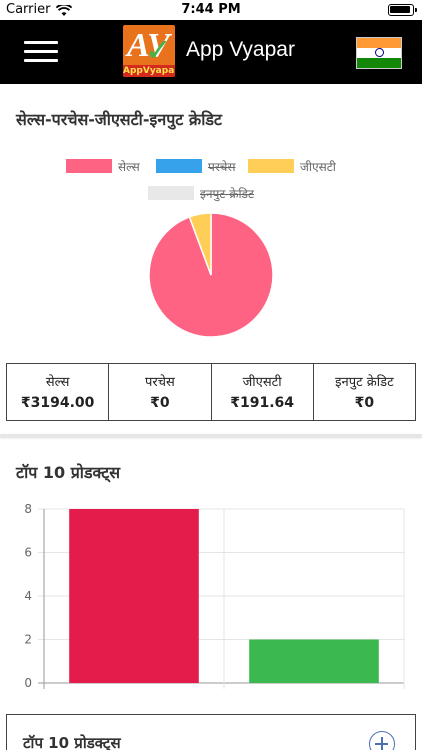  Describe the element at coordinates (364, 382) in the screenshot. I see `summary-label-input-credit: इनपुट क्रेडिट` at that location.